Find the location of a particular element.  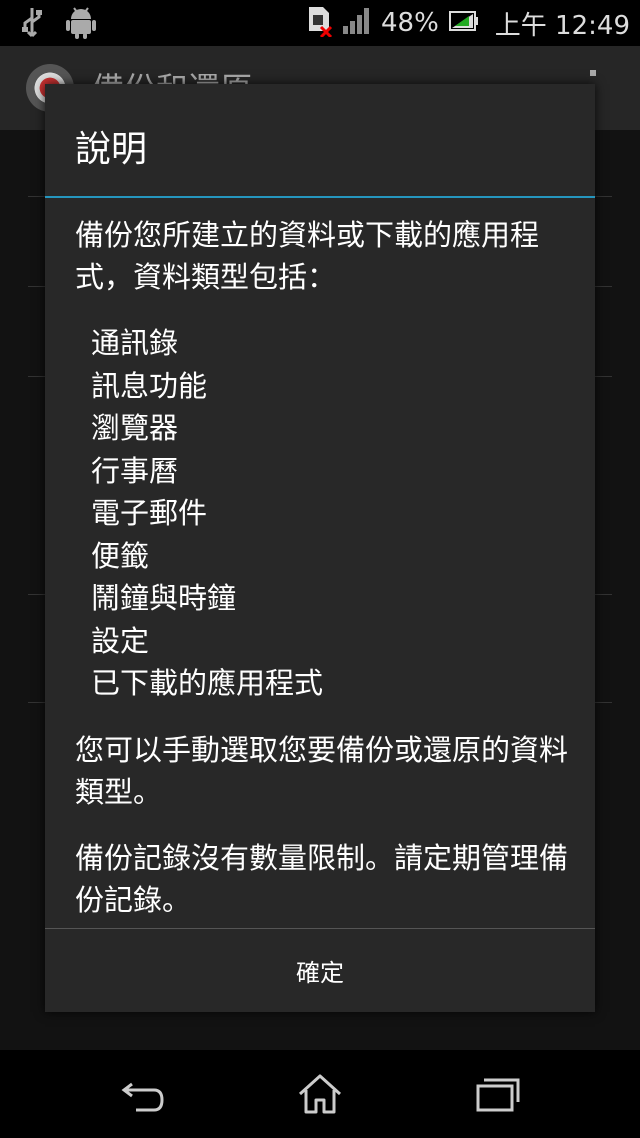

recent-apps-icon is located at coordinates (498, 1095).